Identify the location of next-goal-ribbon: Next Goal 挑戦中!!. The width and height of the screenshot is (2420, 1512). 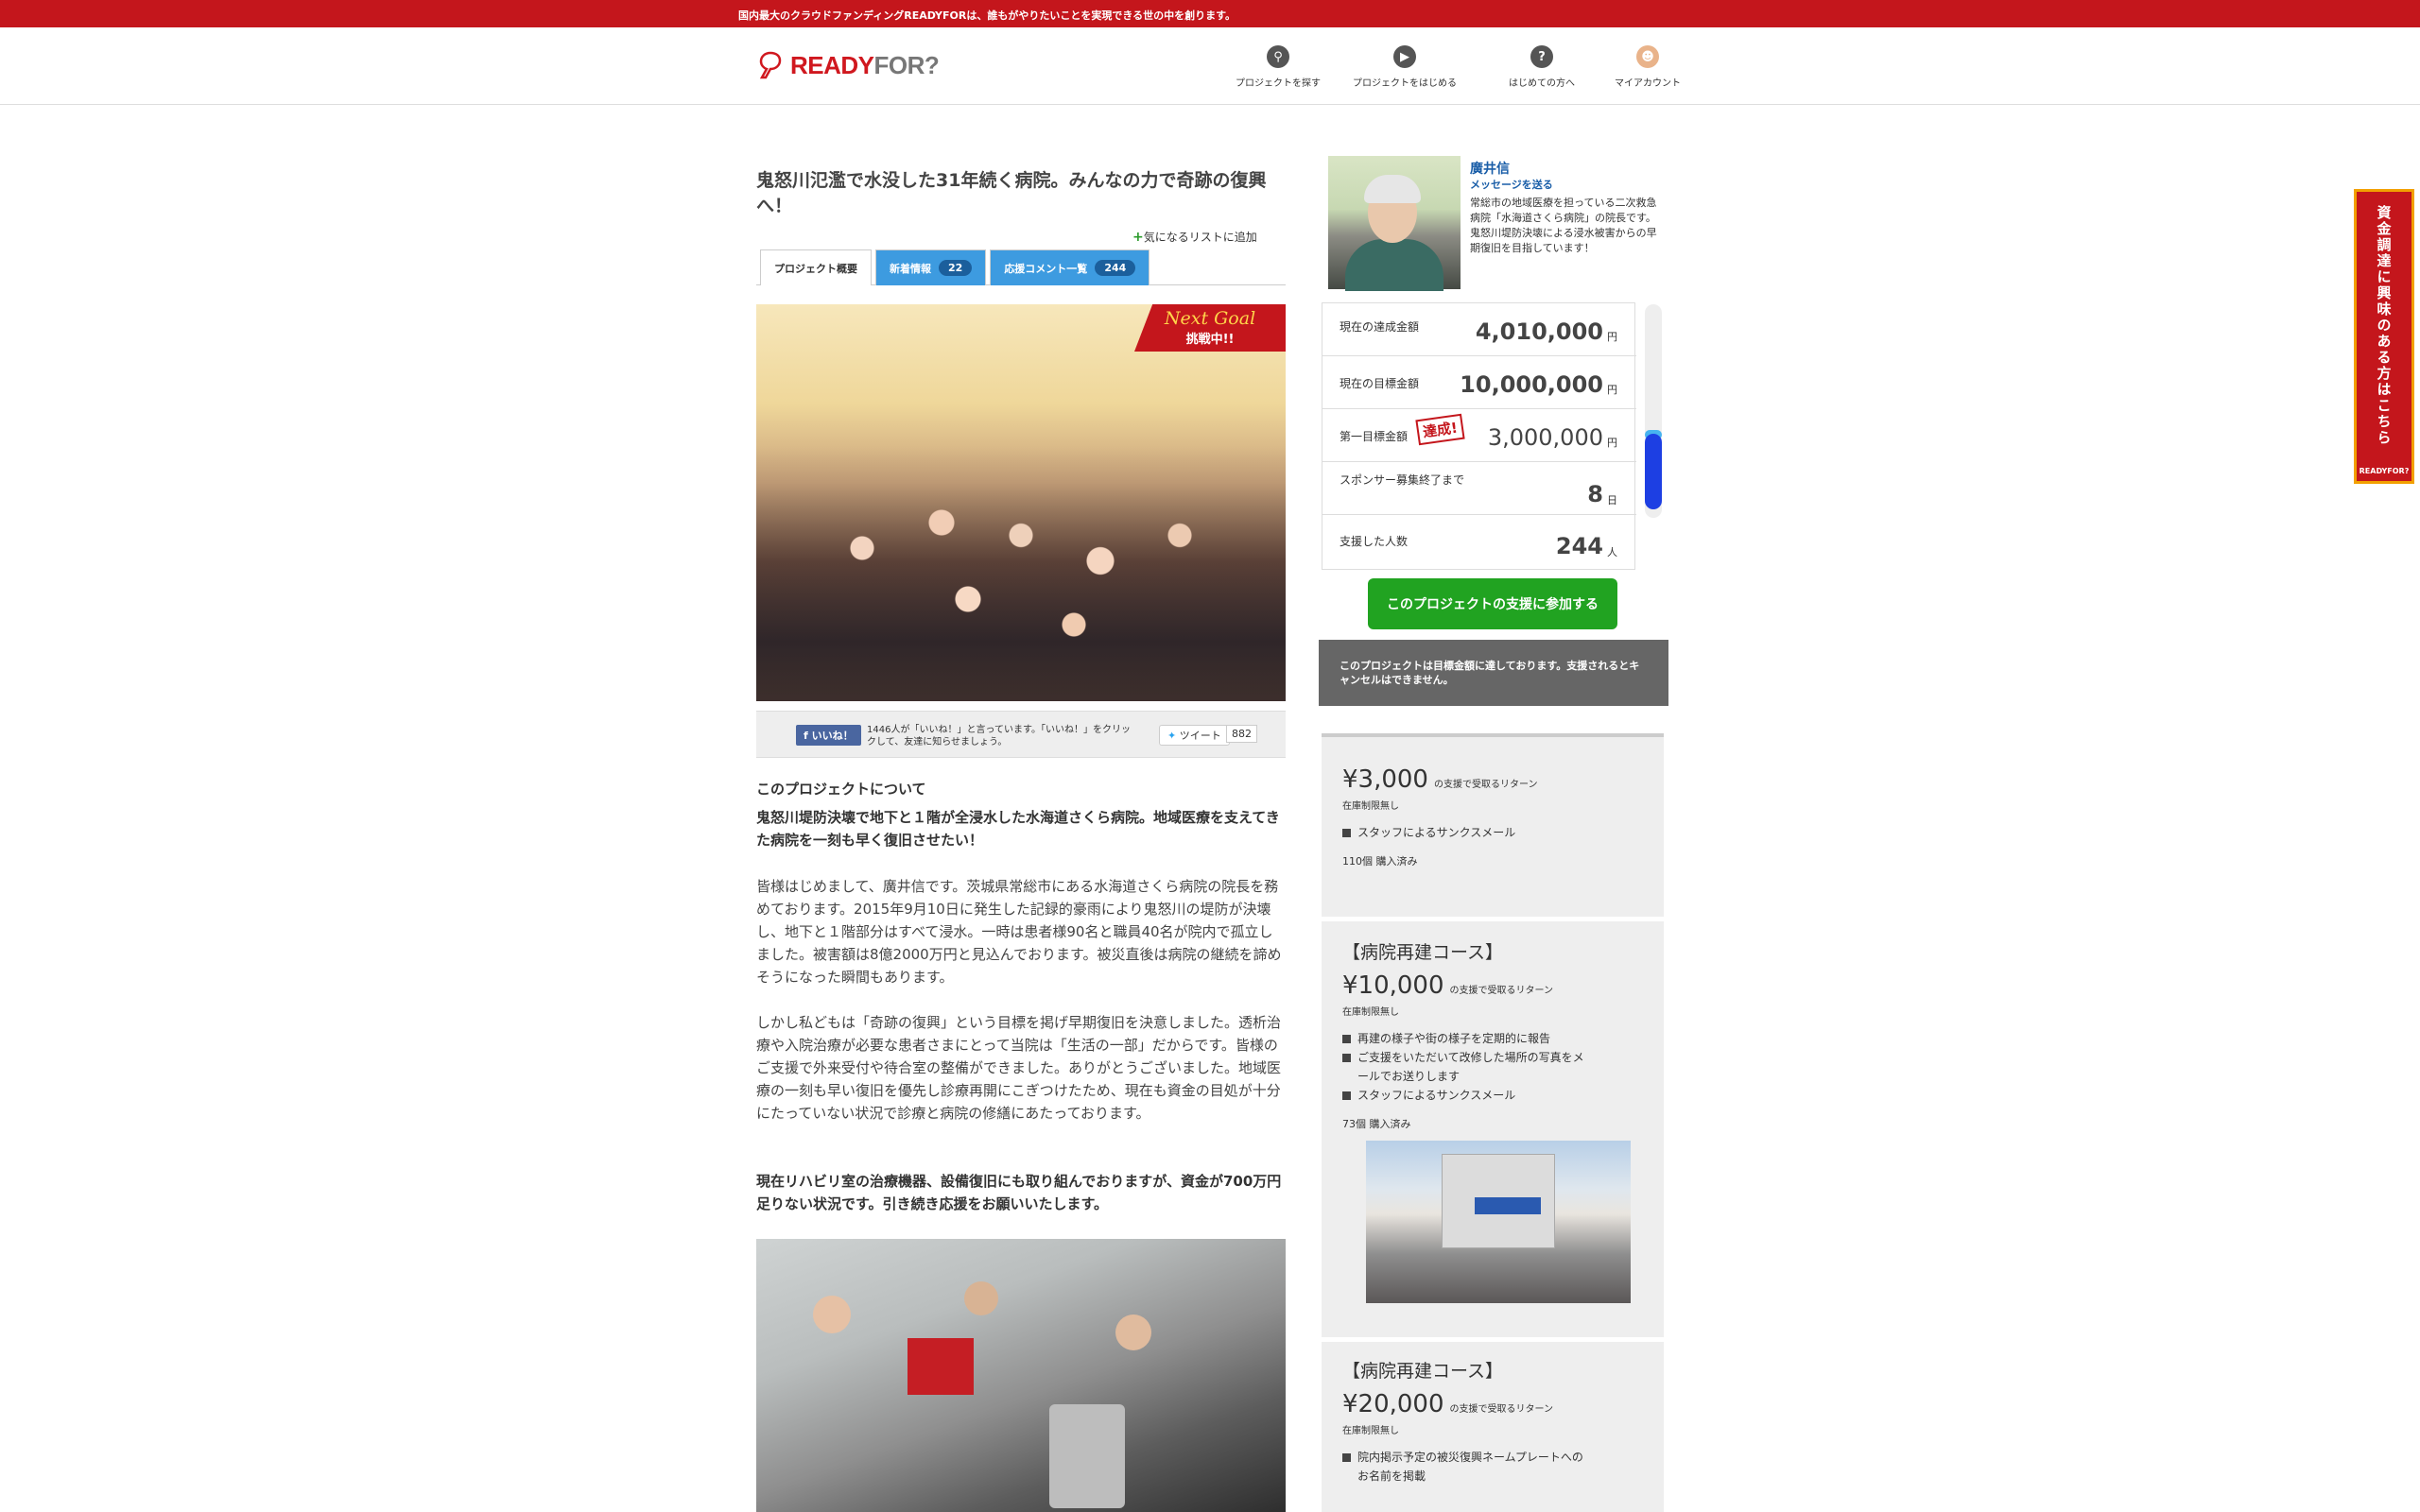
(1210, 328).